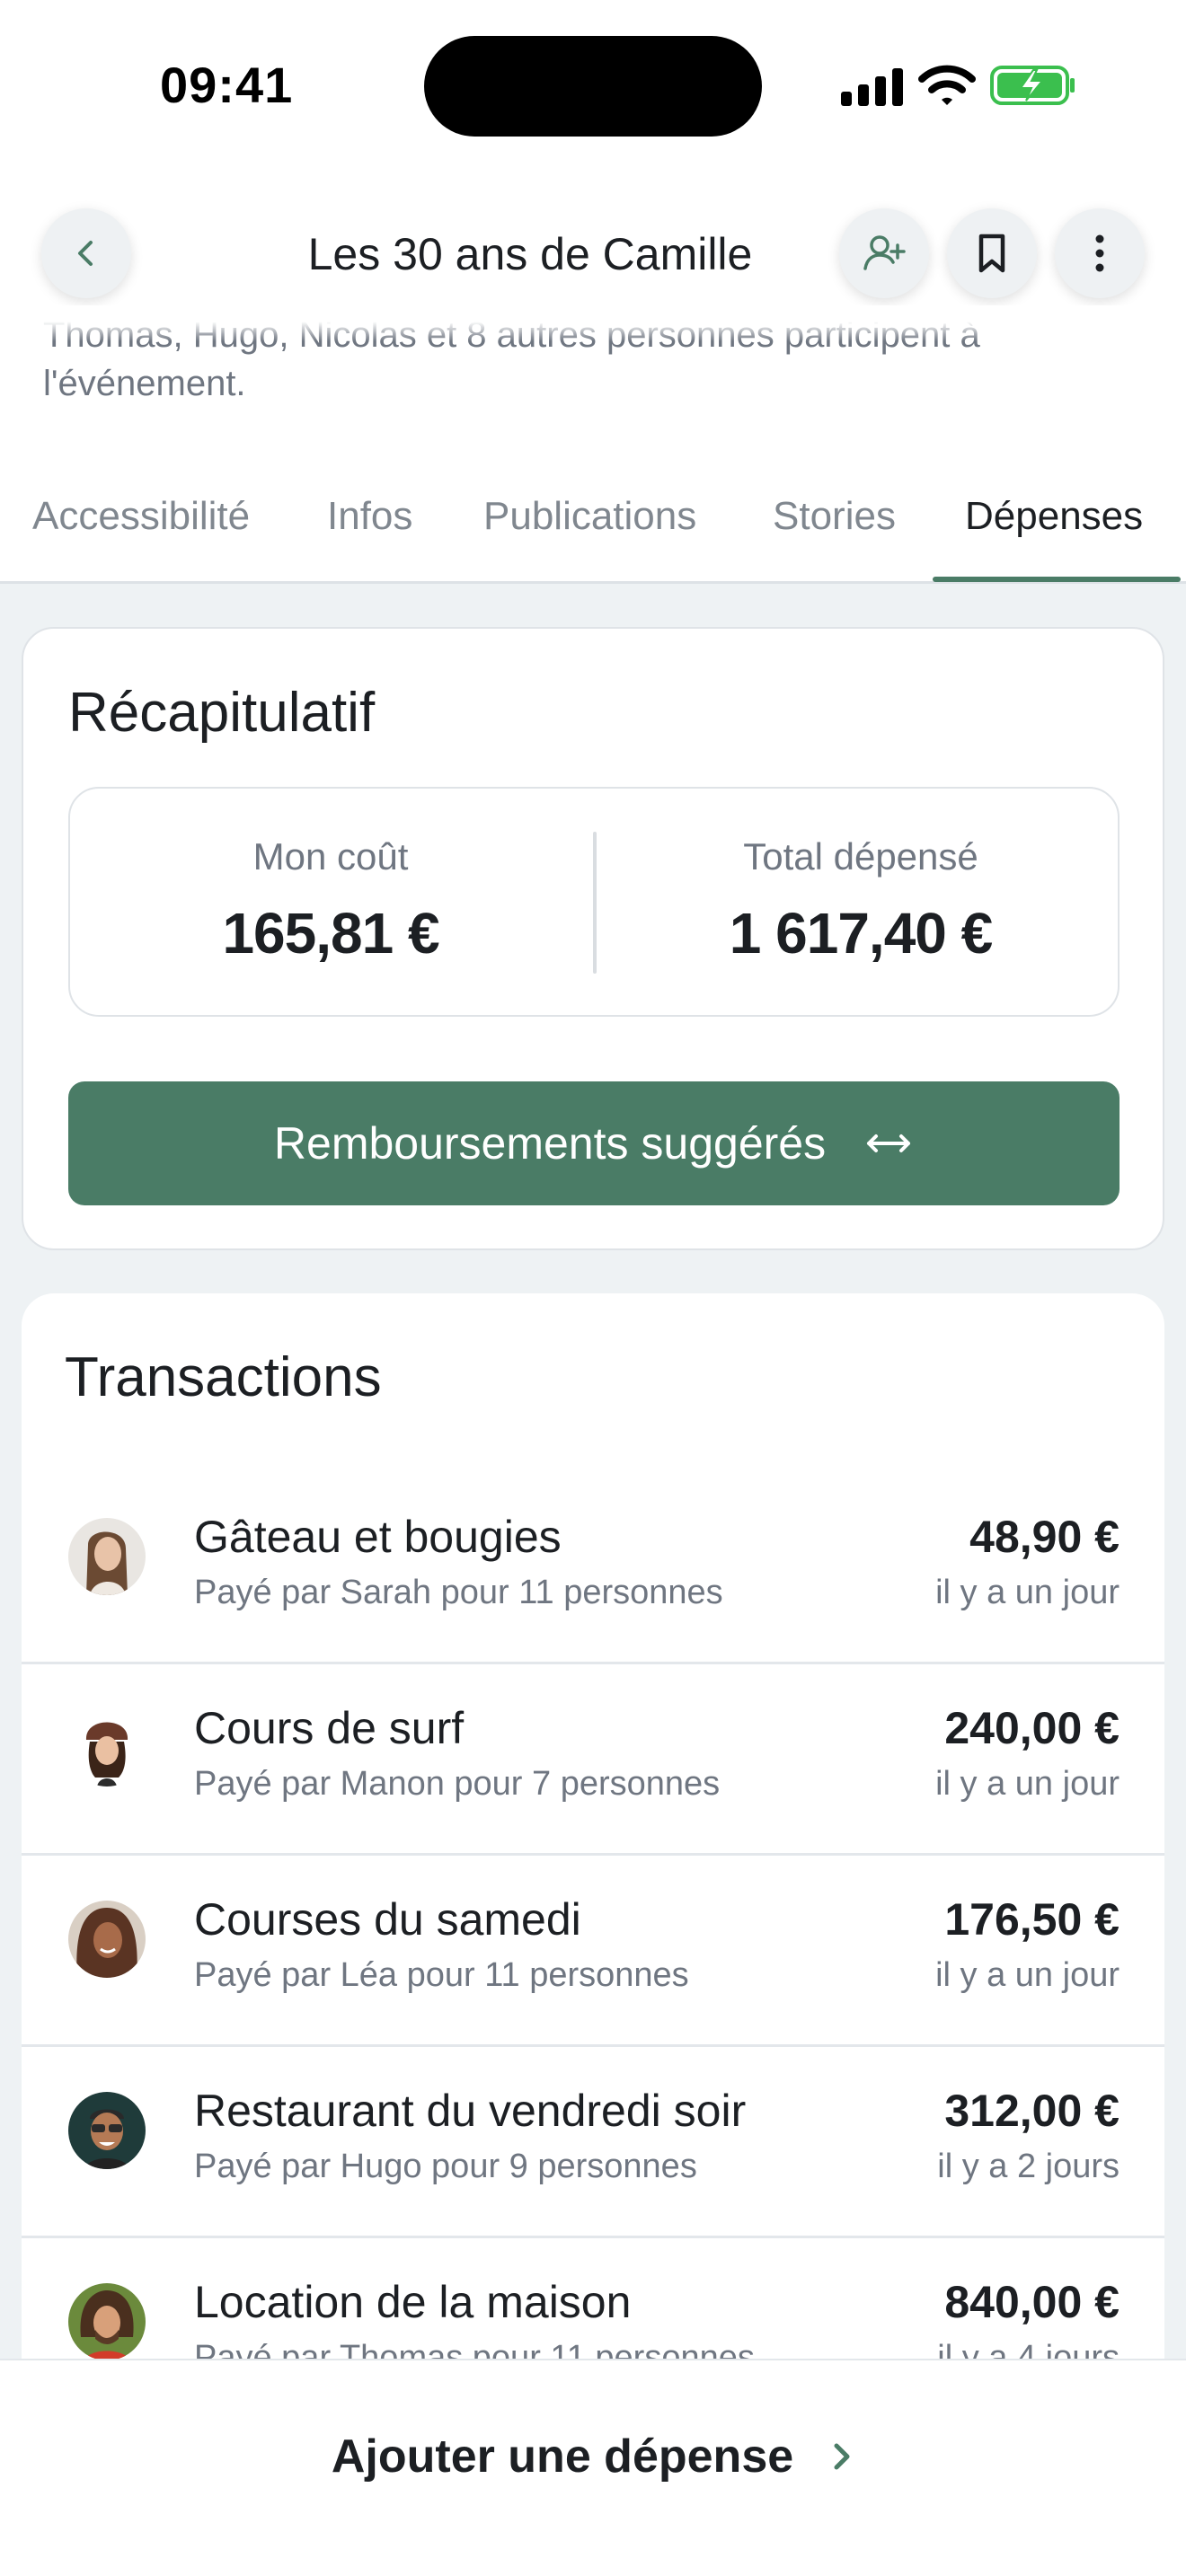 This screenshot has height=2576, width=1186. Describe the element at coordinates (441, 1975) in the screenshot. I see `transaction-payer: Payé par Léa pour 11 personnes` at that location.